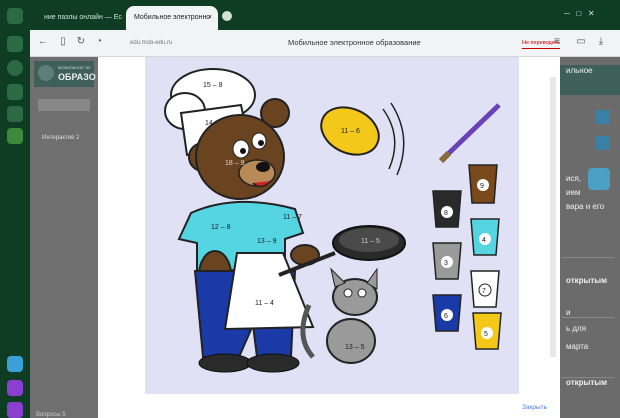  I want to click on download-icon: ⤓, so click(601, 42).